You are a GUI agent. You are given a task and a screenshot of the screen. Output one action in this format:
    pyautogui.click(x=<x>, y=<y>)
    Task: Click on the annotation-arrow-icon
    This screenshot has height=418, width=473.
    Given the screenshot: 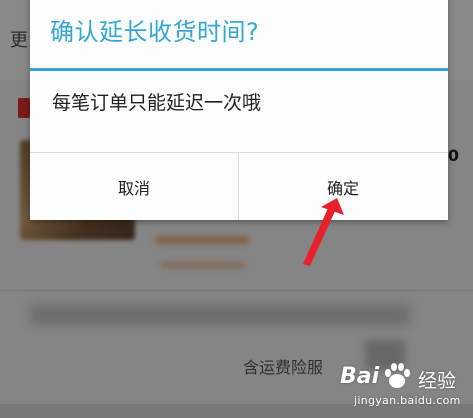 What is the action you would take?
    pyautogui.click(x=323, y=232)
    